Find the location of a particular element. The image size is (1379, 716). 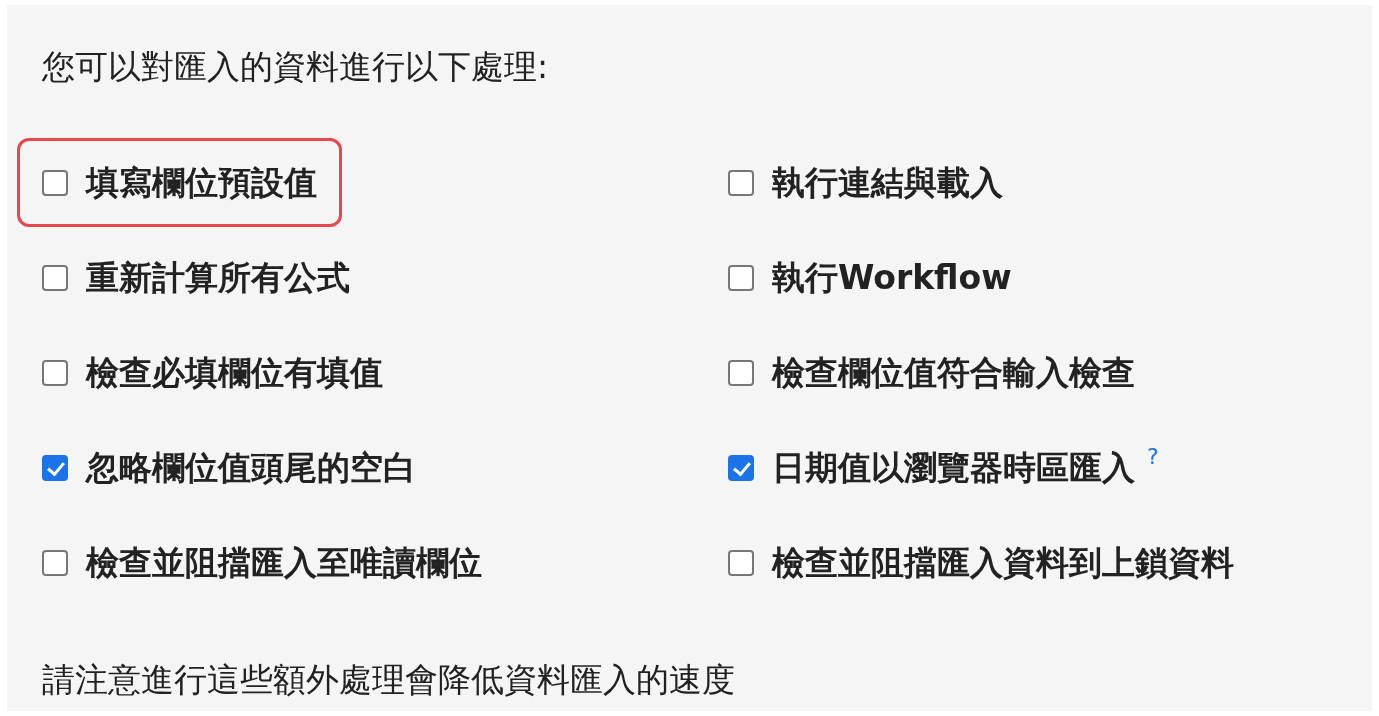

checkbox-label: 檢查欄位值符合輸入檢查 is located at coordinates (953, 372).